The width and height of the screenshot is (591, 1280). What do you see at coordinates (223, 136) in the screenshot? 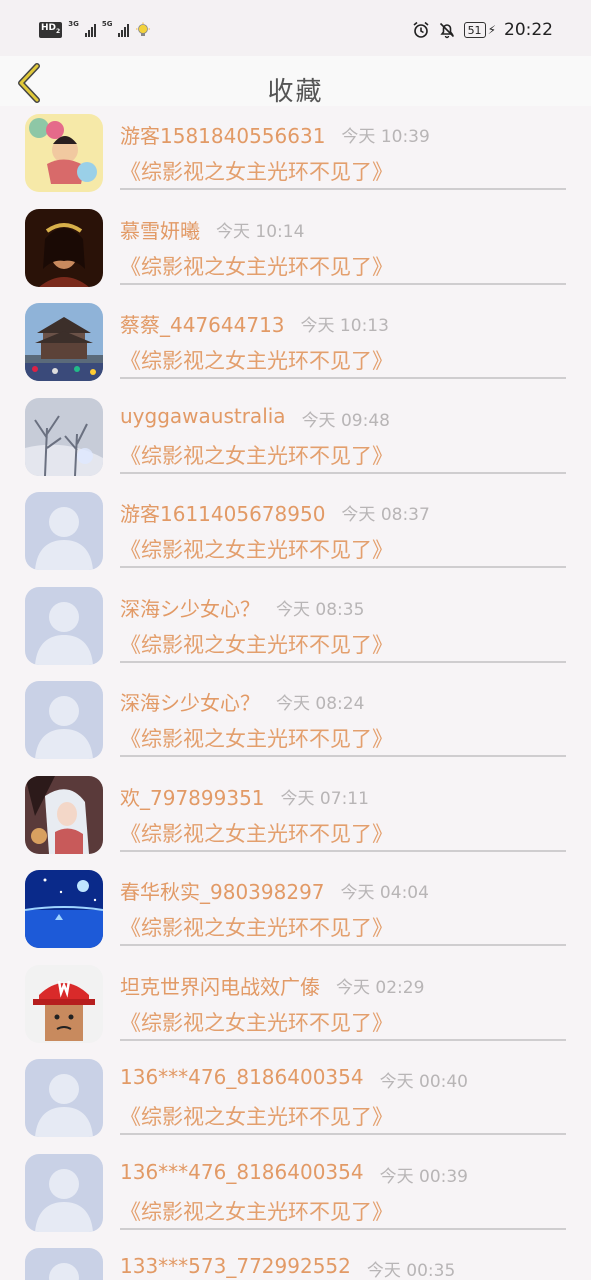
I see `user-name: 游客1581840556631` at bounding box center [223, 136].